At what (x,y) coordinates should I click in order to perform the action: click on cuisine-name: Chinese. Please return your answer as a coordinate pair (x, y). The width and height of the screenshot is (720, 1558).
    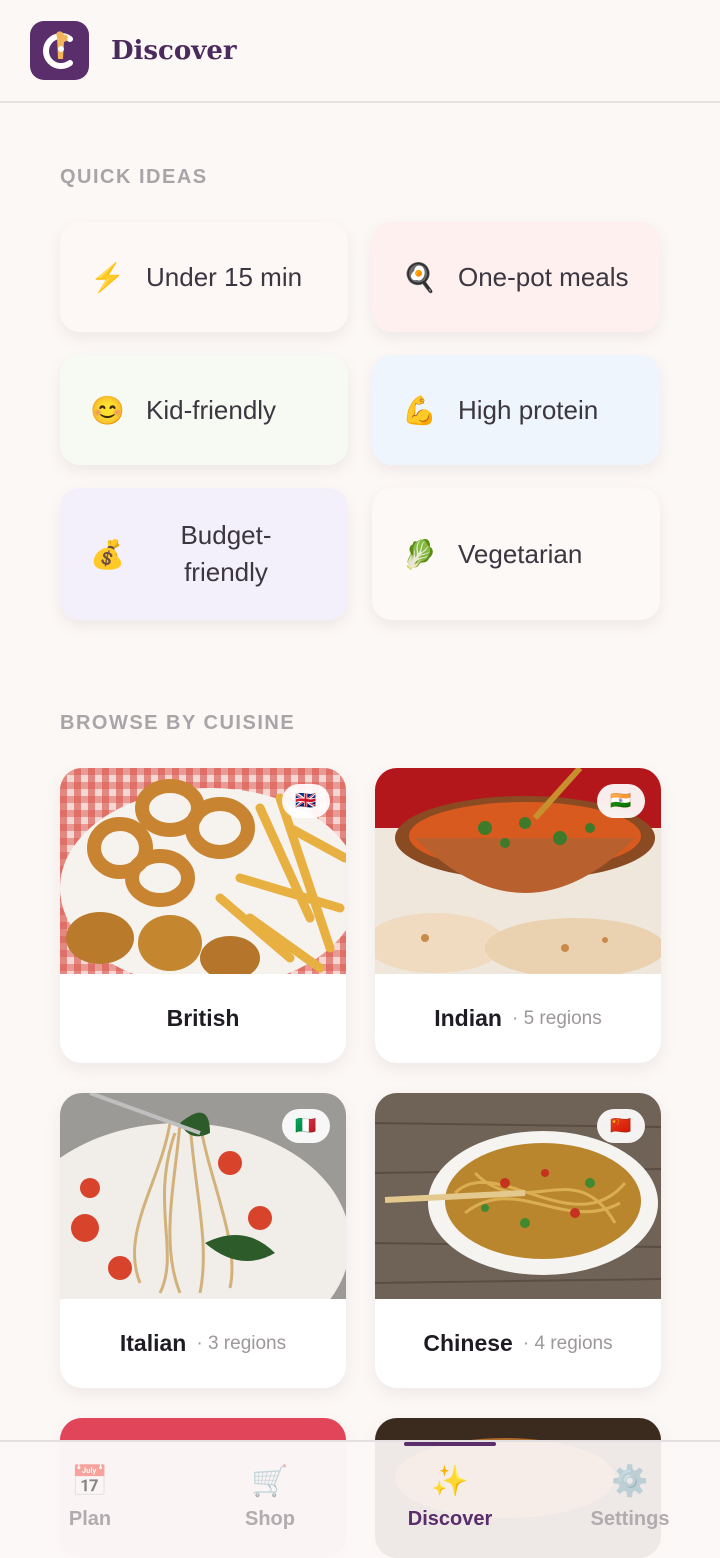
    Looking at the image, I should click on (468, 1343).